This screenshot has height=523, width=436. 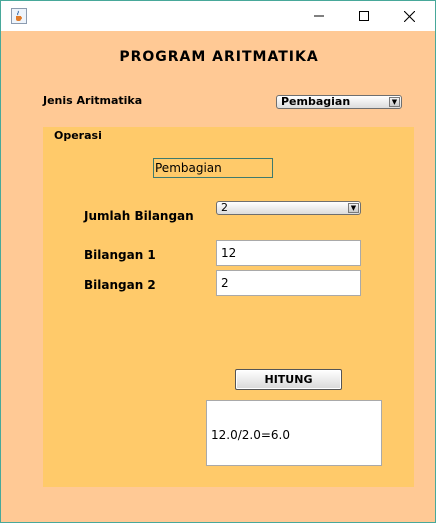 I want to click on title-bar, so click(x=218, y=16).